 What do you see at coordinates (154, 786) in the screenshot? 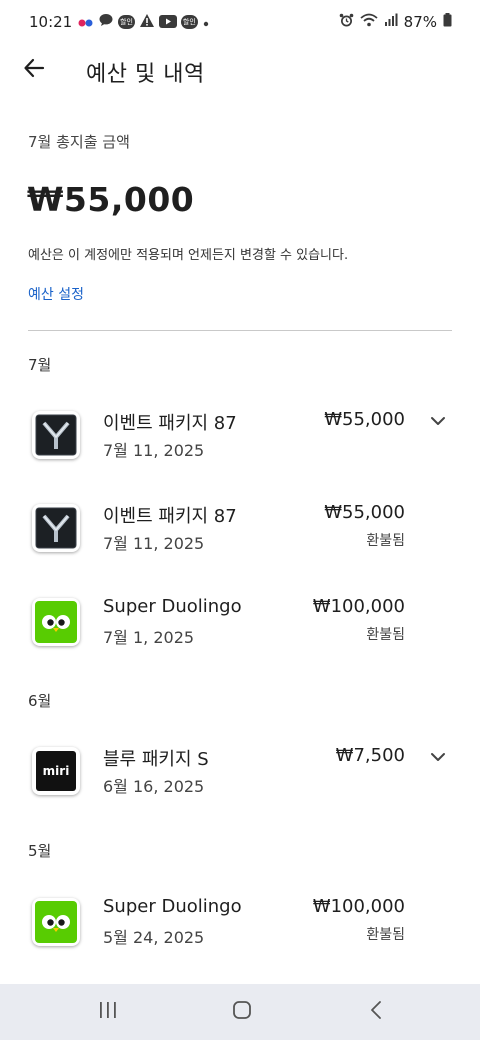
I see `item-date: 6월 16, 2025` at bounding box center [154, 786].